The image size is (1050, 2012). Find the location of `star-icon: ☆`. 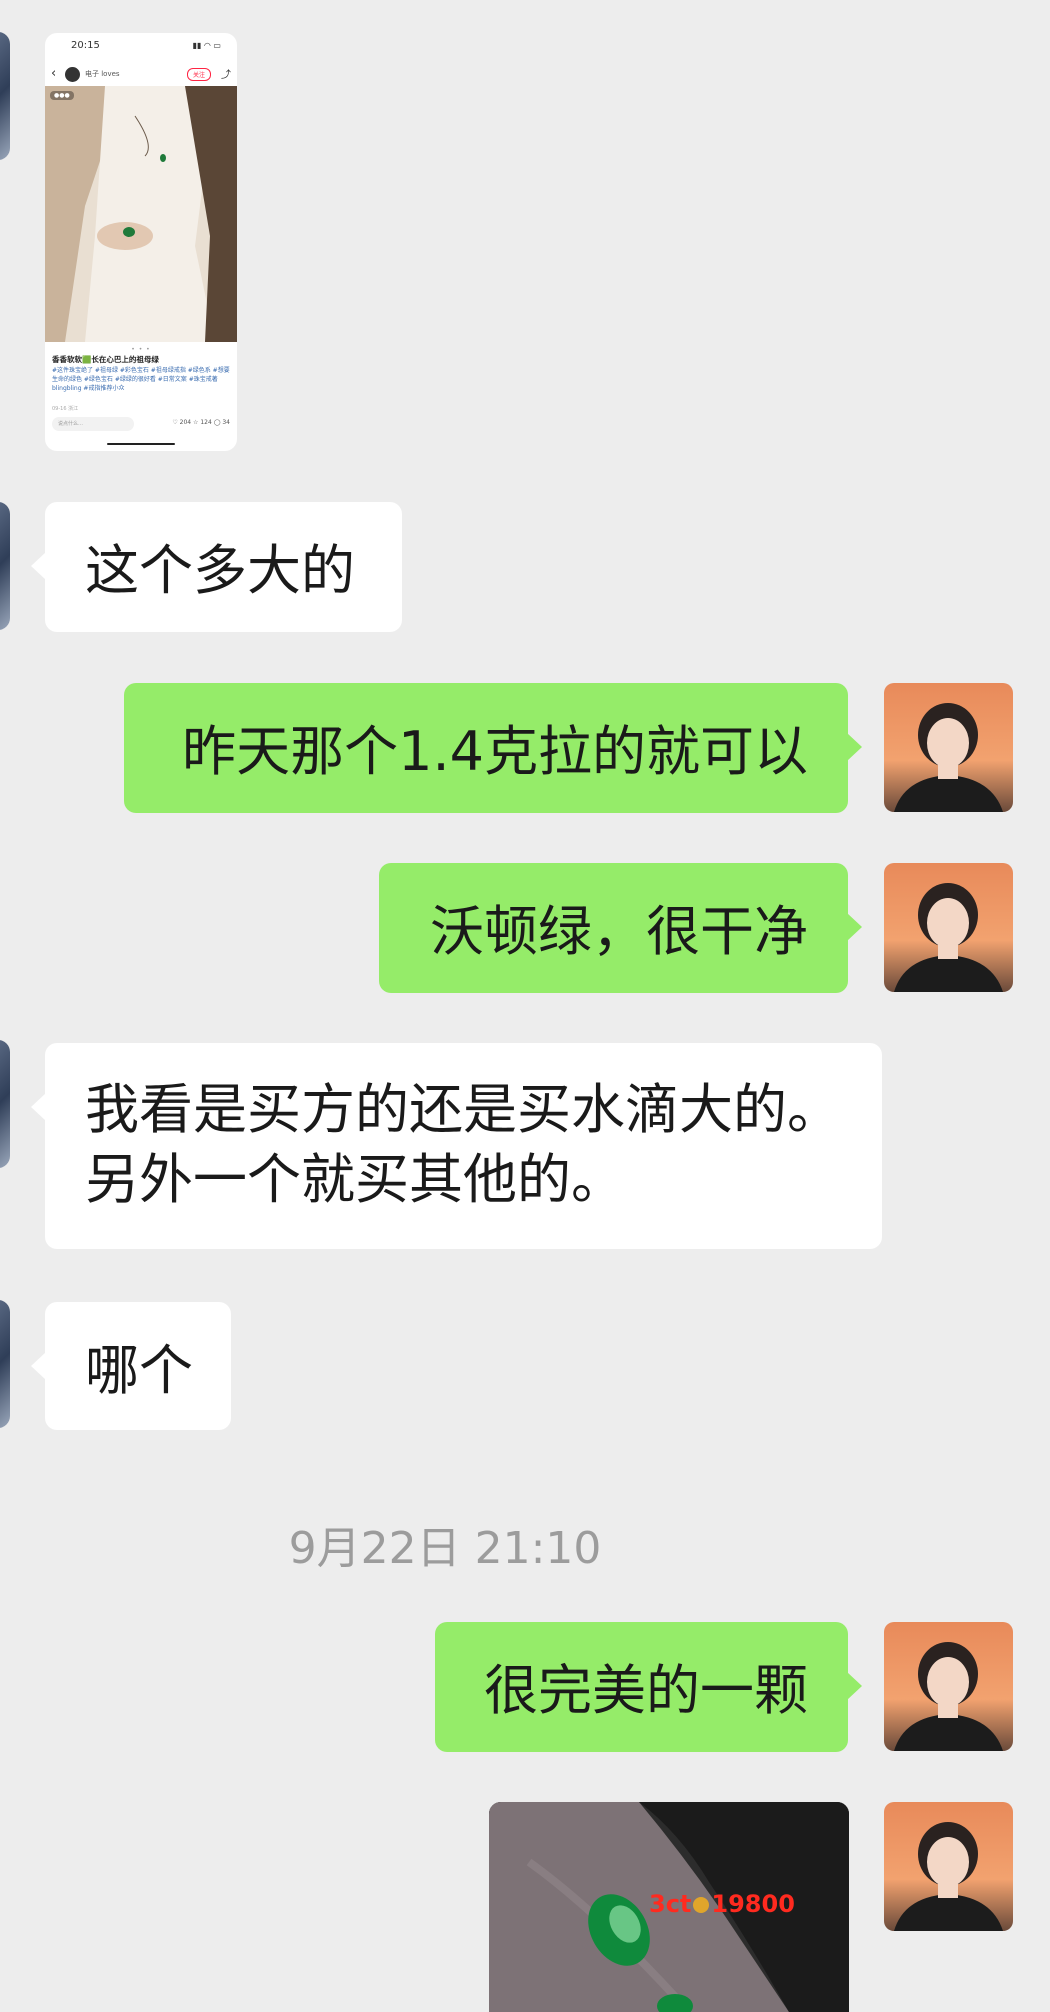

star-icon: ☆ is located at coordinates (196, 422).